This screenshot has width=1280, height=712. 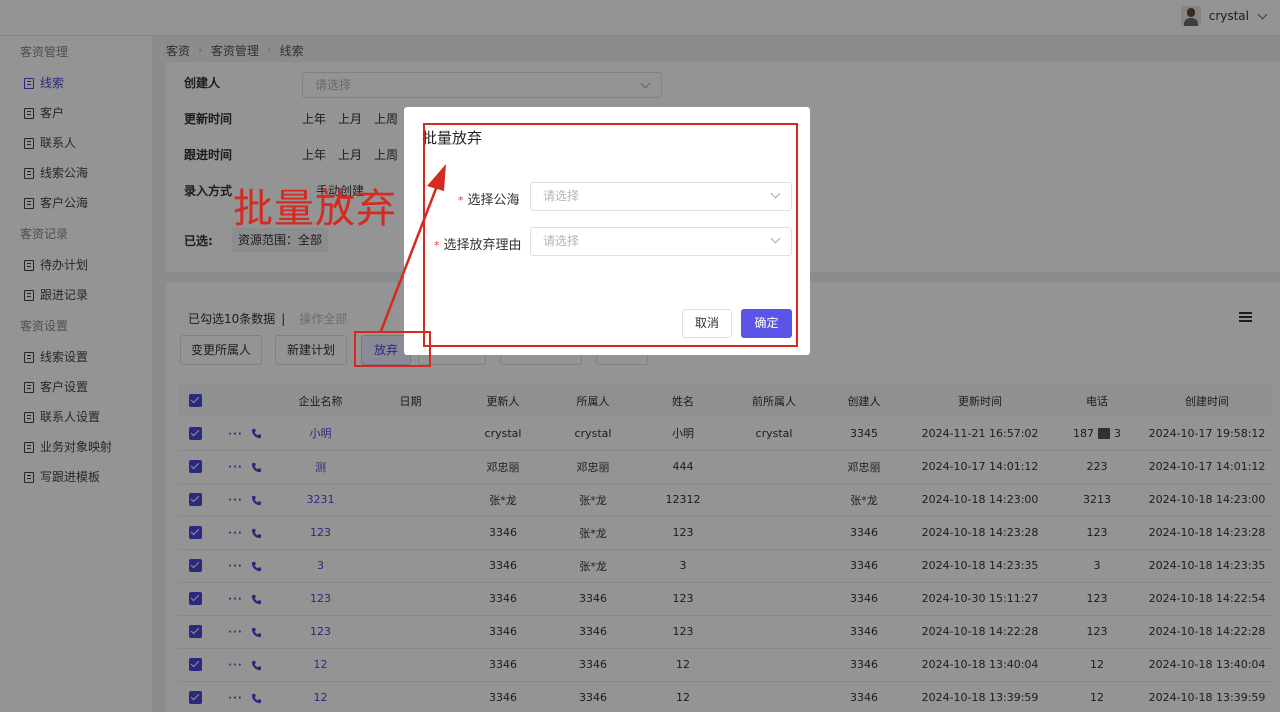 What do you see at coordinates (610, 235) in the screenshot?
I see `annotation-box-dialog` at bounding box center [610, 235].